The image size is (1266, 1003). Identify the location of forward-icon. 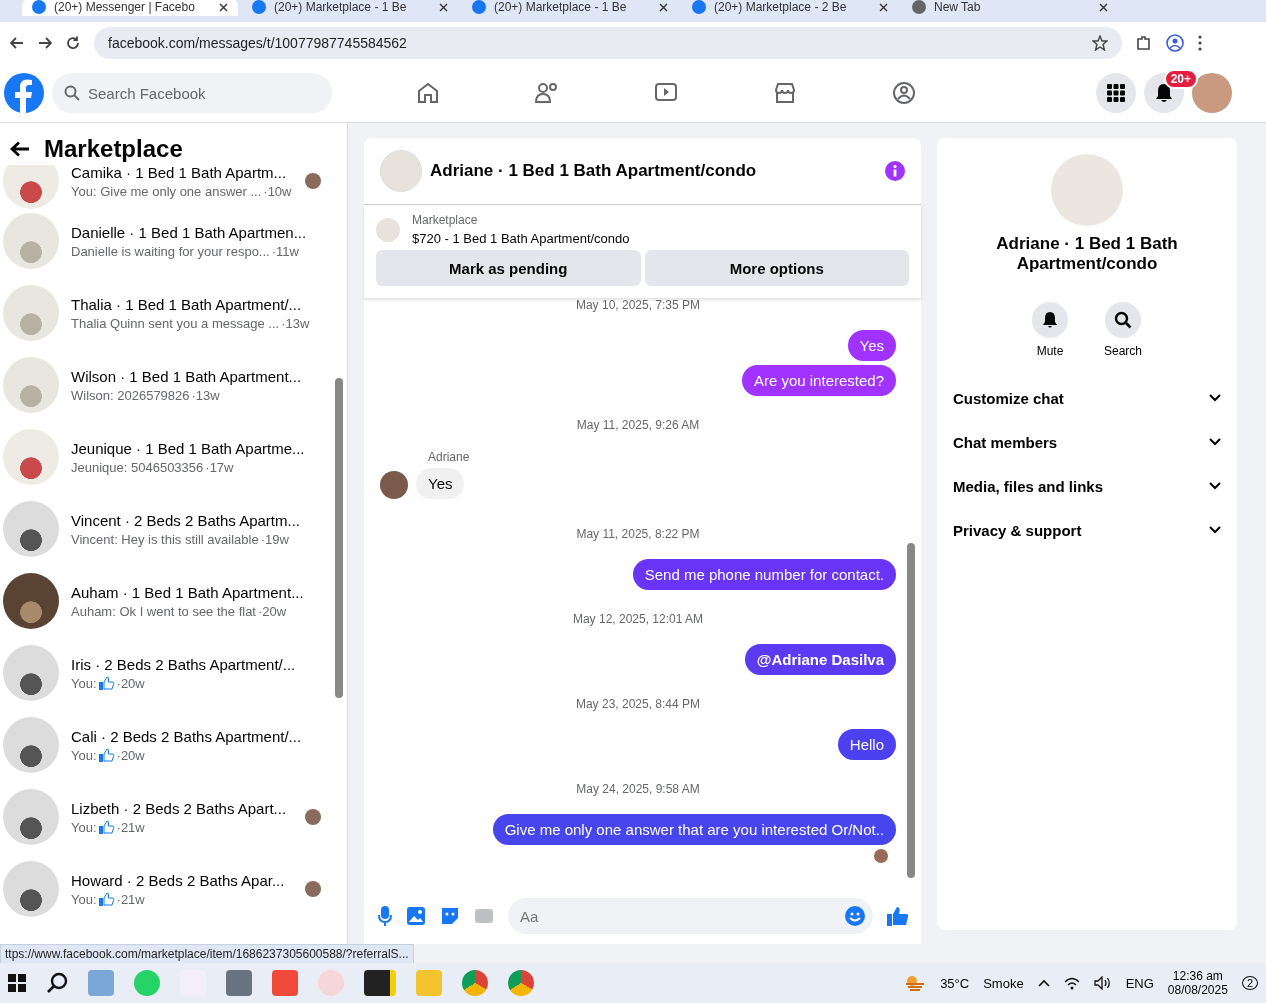
(45, 43).